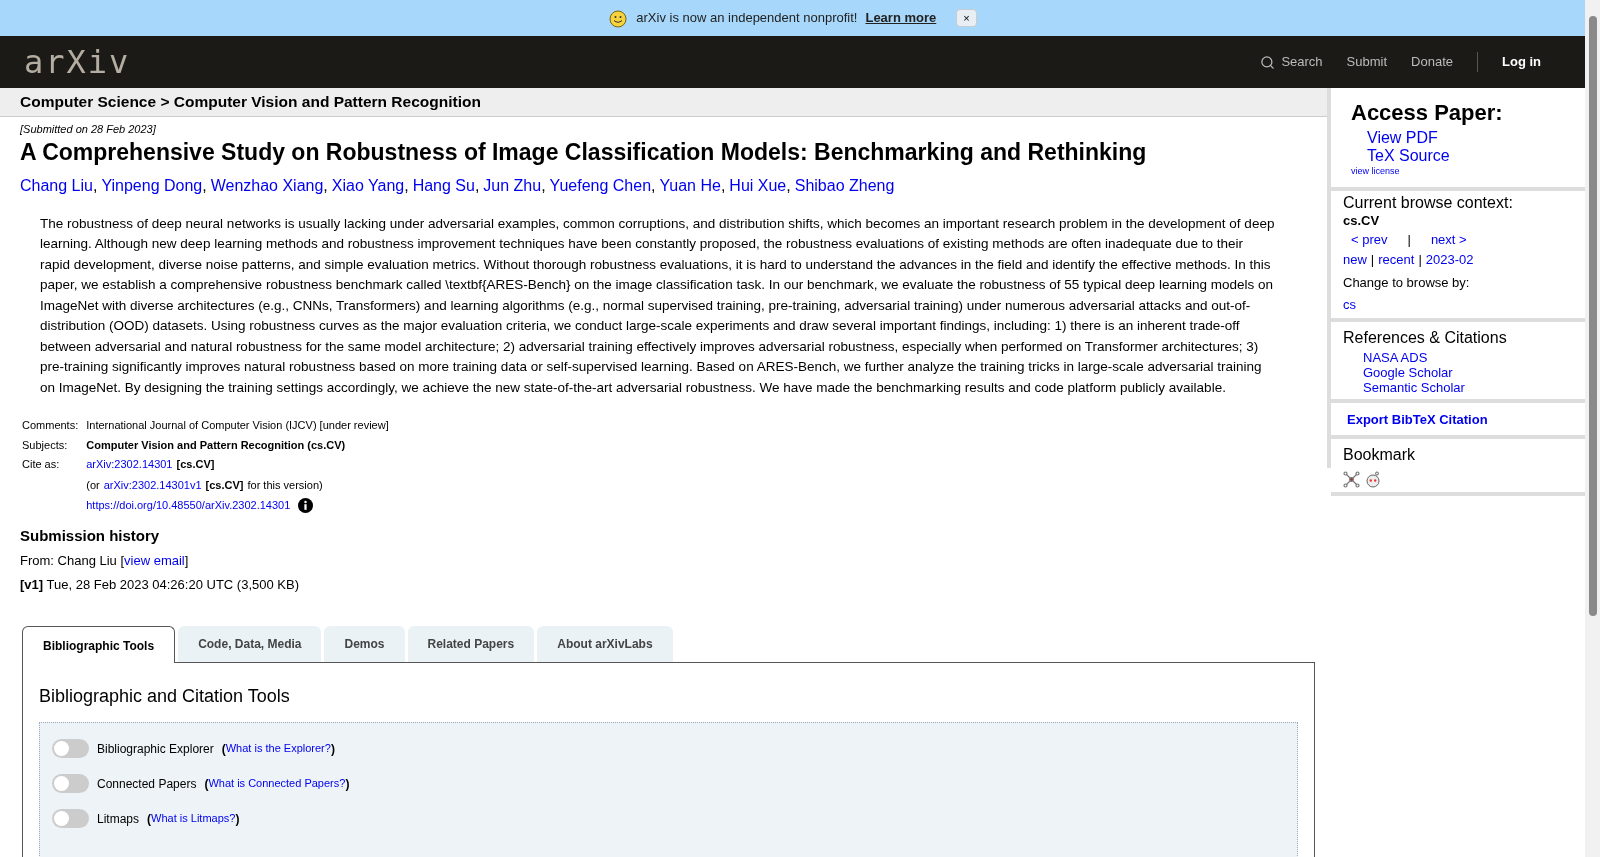  I want to click on tab: About arXivLabs, so click(605, 644).